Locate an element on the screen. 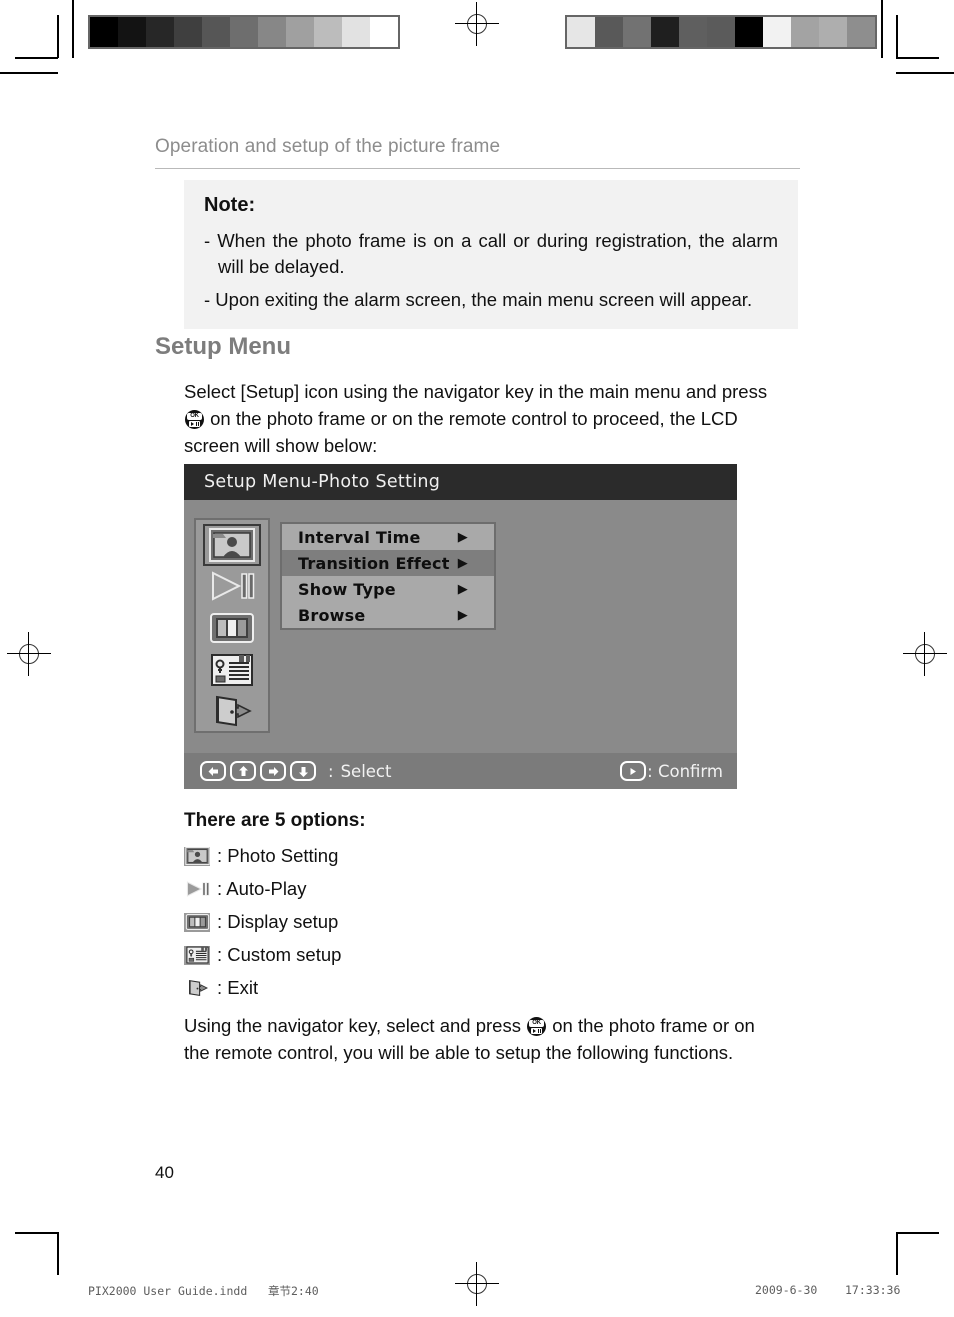 The image size is (954, 1317). page-number: 40 is located at coordinates (164, 1172).